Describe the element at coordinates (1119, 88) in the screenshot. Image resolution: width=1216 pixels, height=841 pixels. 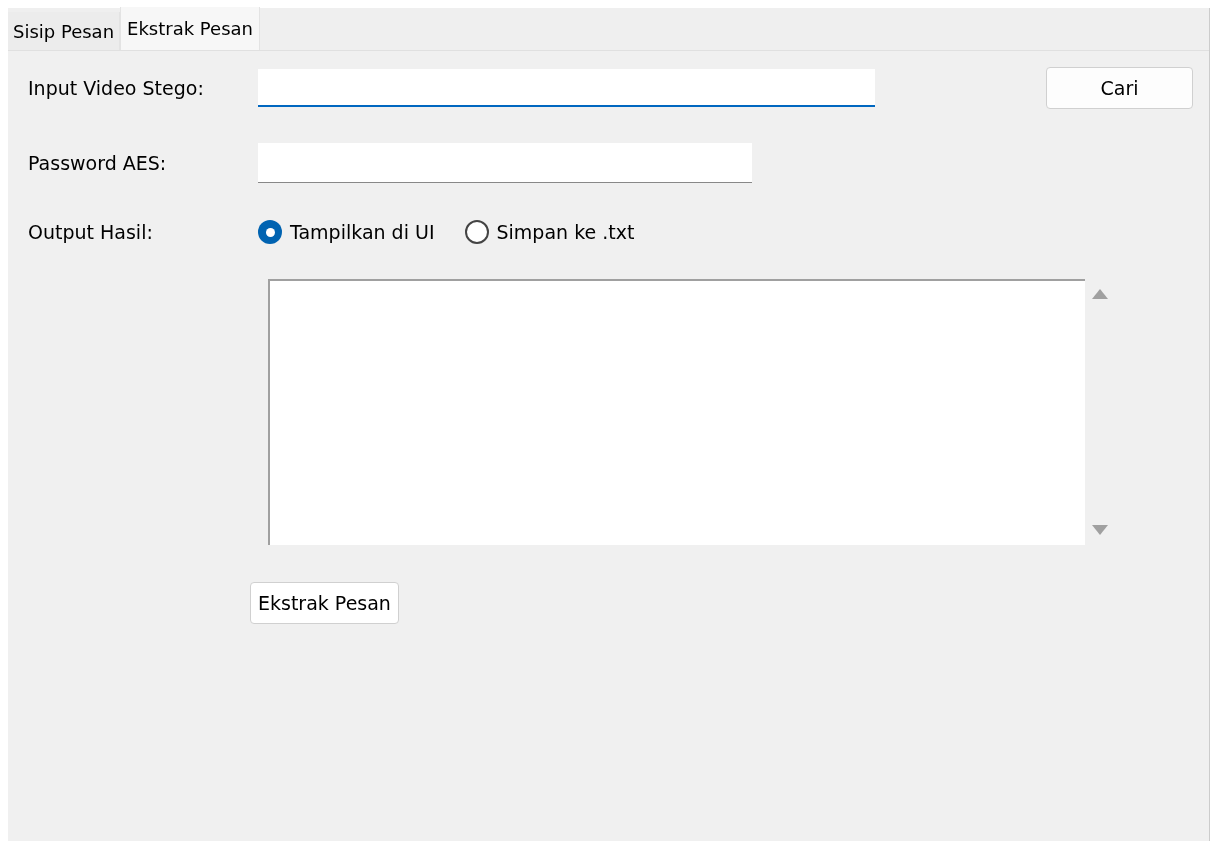
I see `browse-button: Cari` at that location.